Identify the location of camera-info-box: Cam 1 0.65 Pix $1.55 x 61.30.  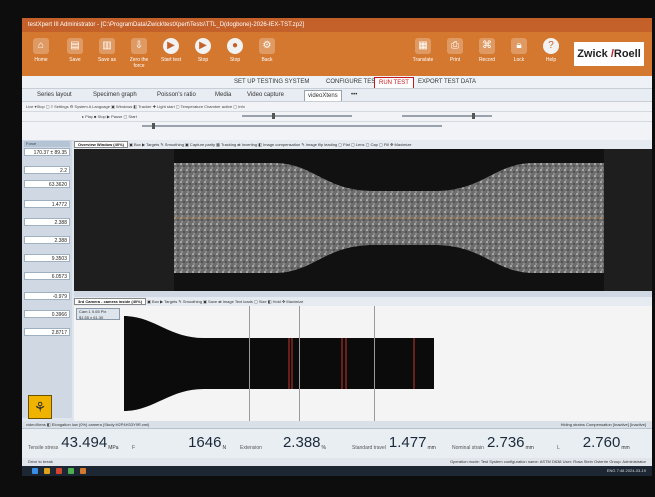
(98, 314).